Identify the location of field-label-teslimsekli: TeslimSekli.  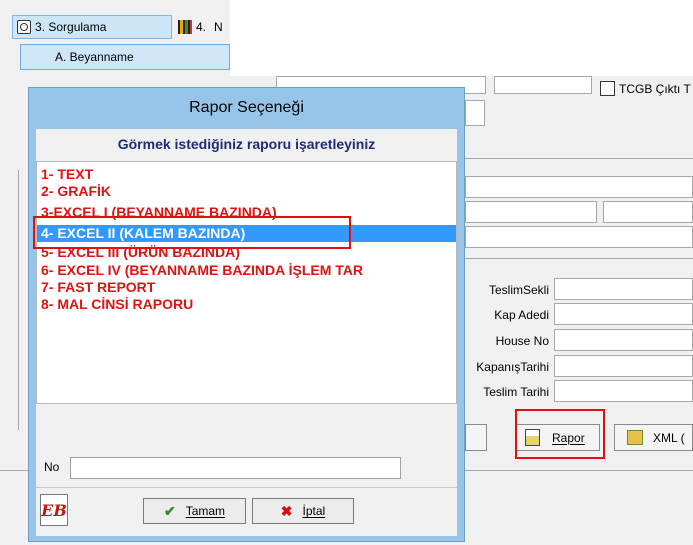
(518, 290).